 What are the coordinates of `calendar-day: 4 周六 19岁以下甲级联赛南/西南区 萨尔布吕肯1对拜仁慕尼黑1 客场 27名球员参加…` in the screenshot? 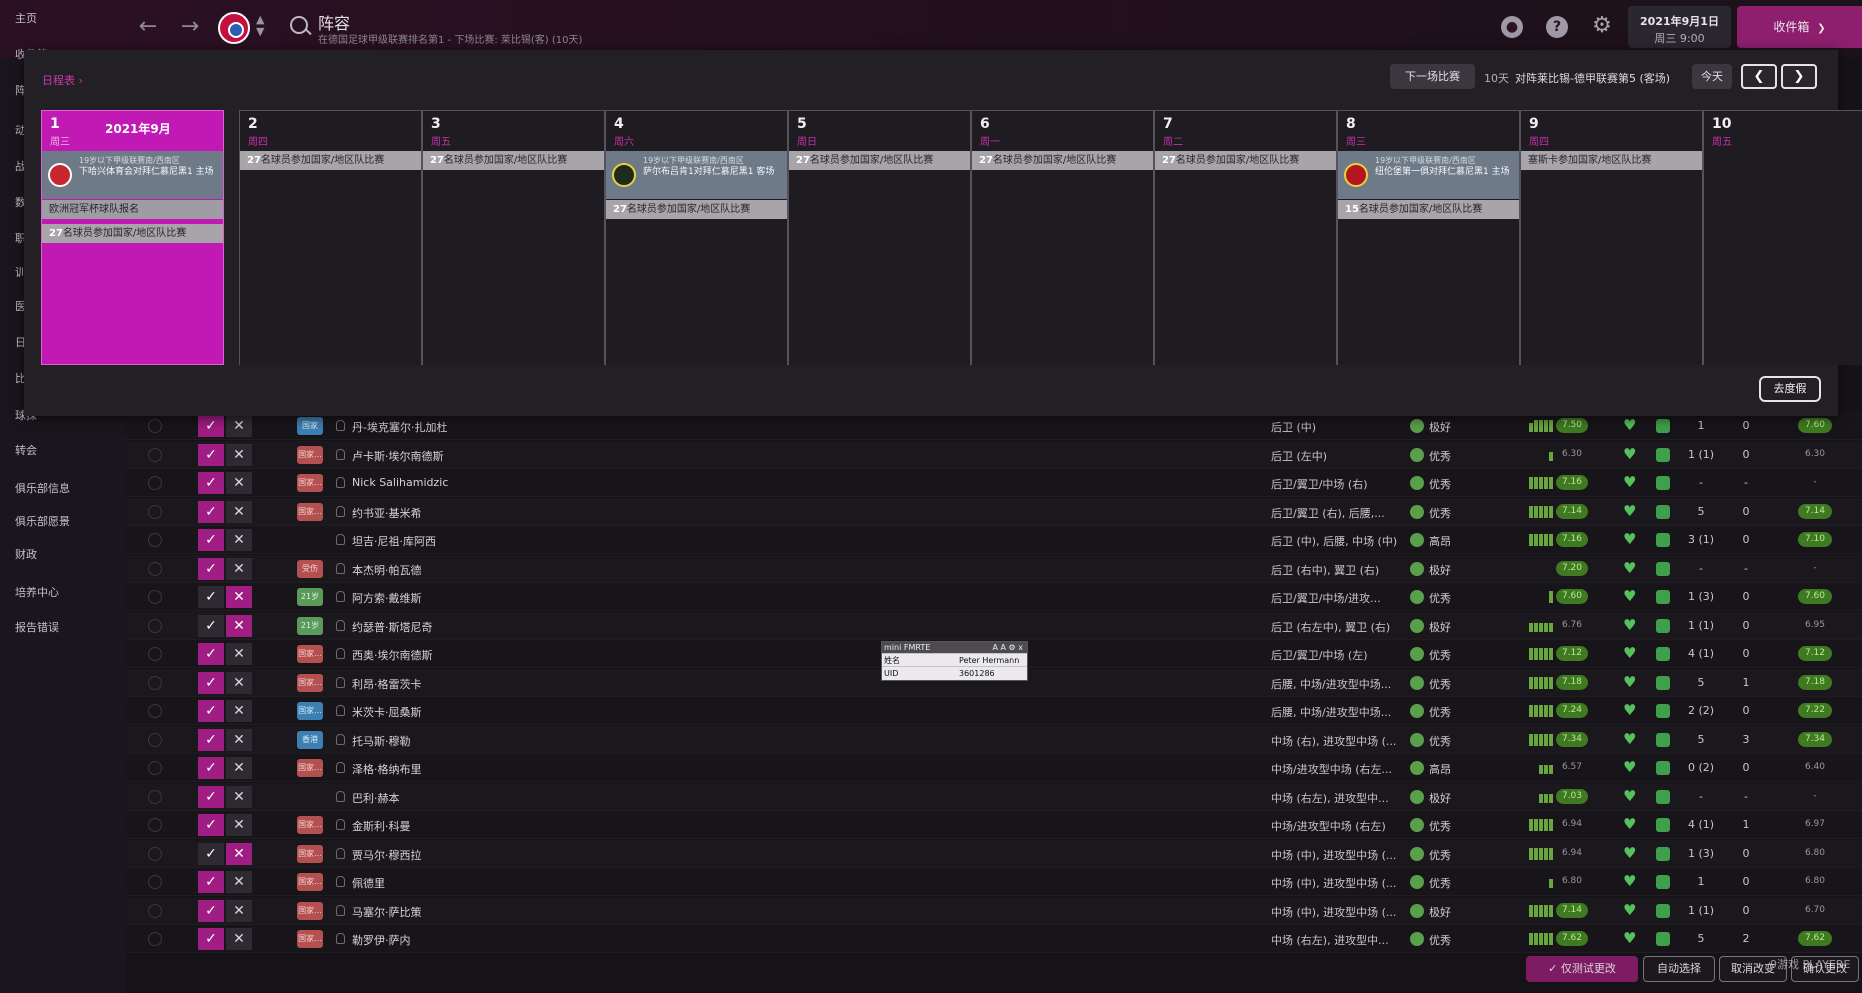 It's located at (696, 237).